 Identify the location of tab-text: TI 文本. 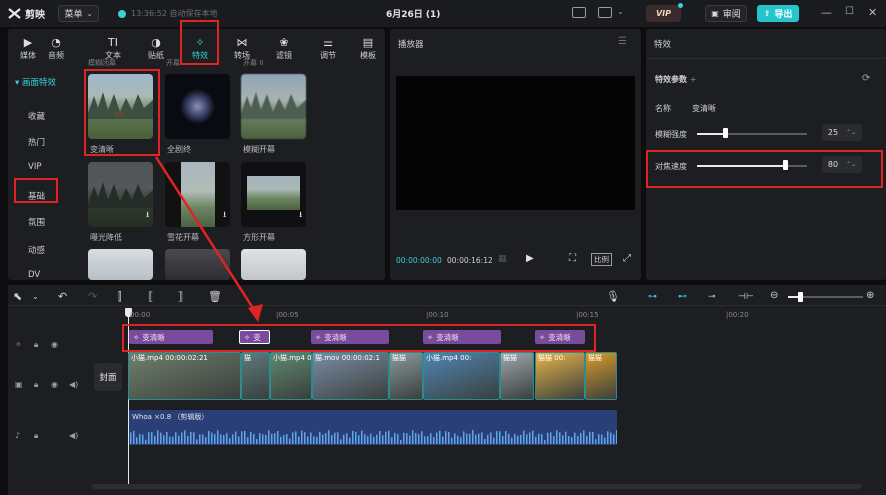
(113, 45).